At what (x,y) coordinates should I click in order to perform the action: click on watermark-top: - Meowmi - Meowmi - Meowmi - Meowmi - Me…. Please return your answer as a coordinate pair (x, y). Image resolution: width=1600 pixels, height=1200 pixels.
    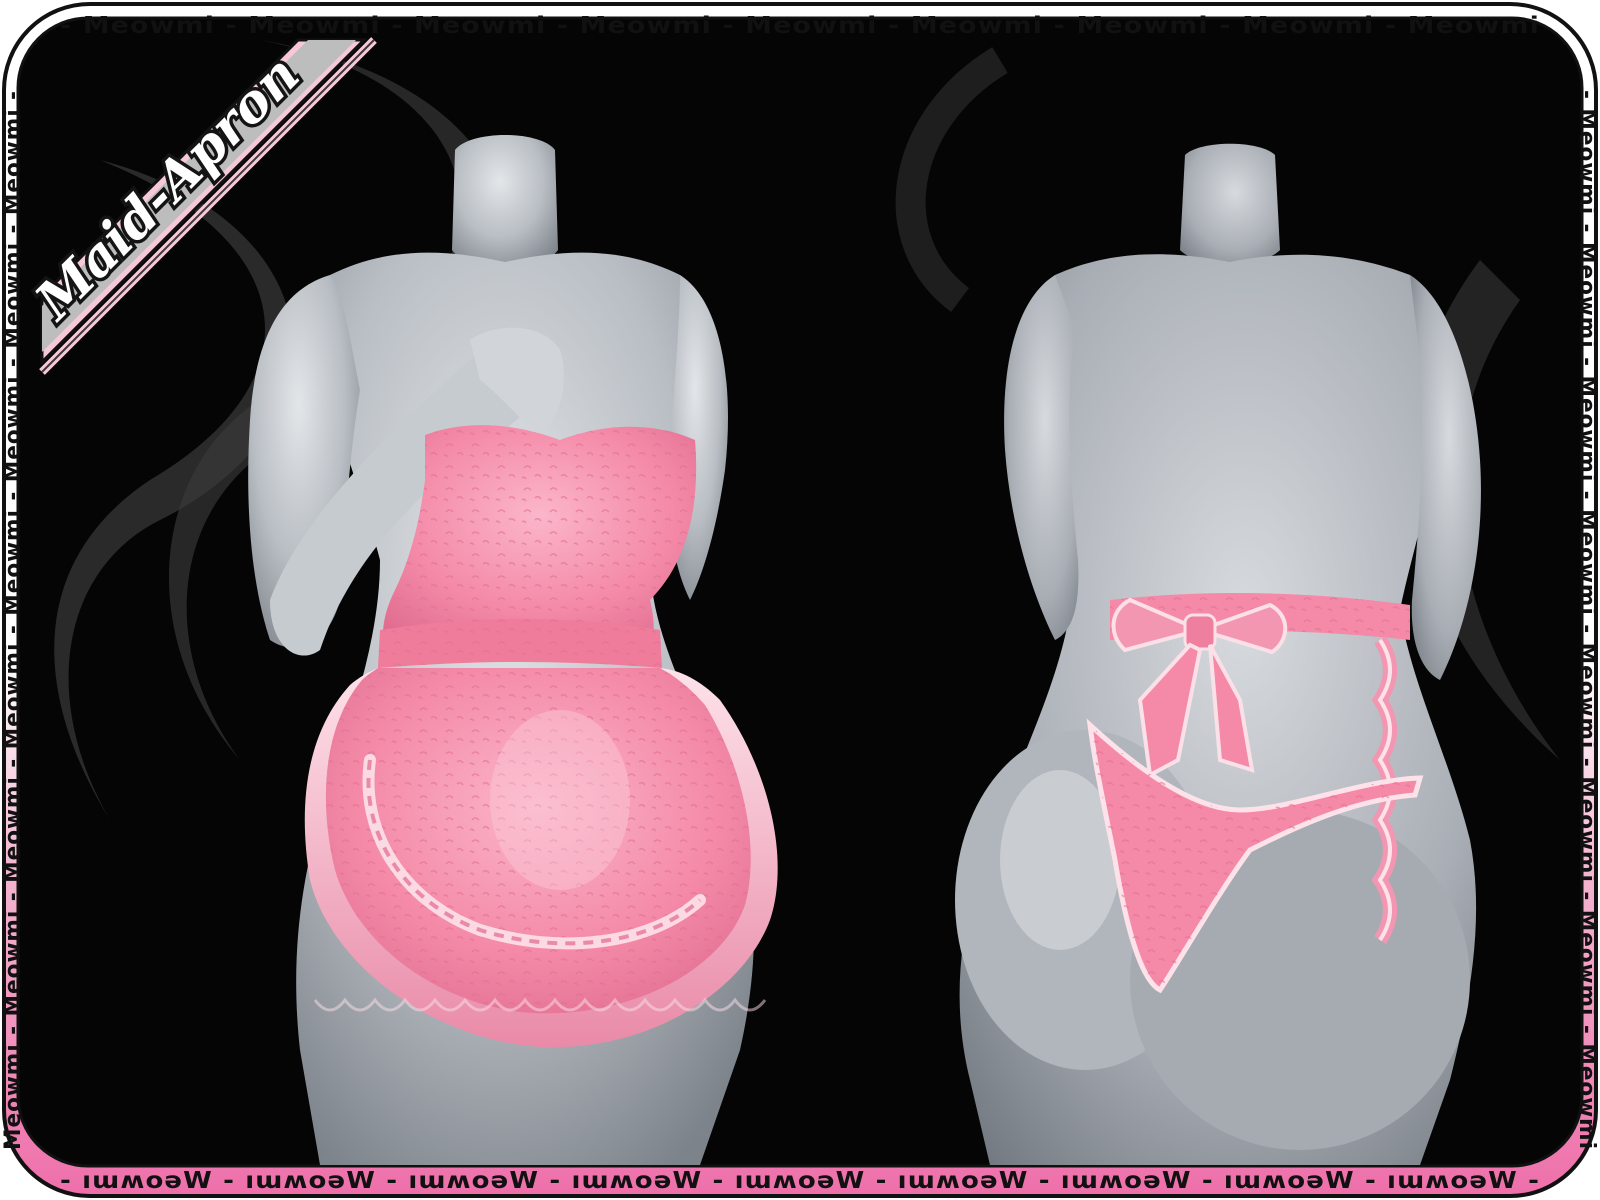
    Looking at the image, I should click on (800, 26).